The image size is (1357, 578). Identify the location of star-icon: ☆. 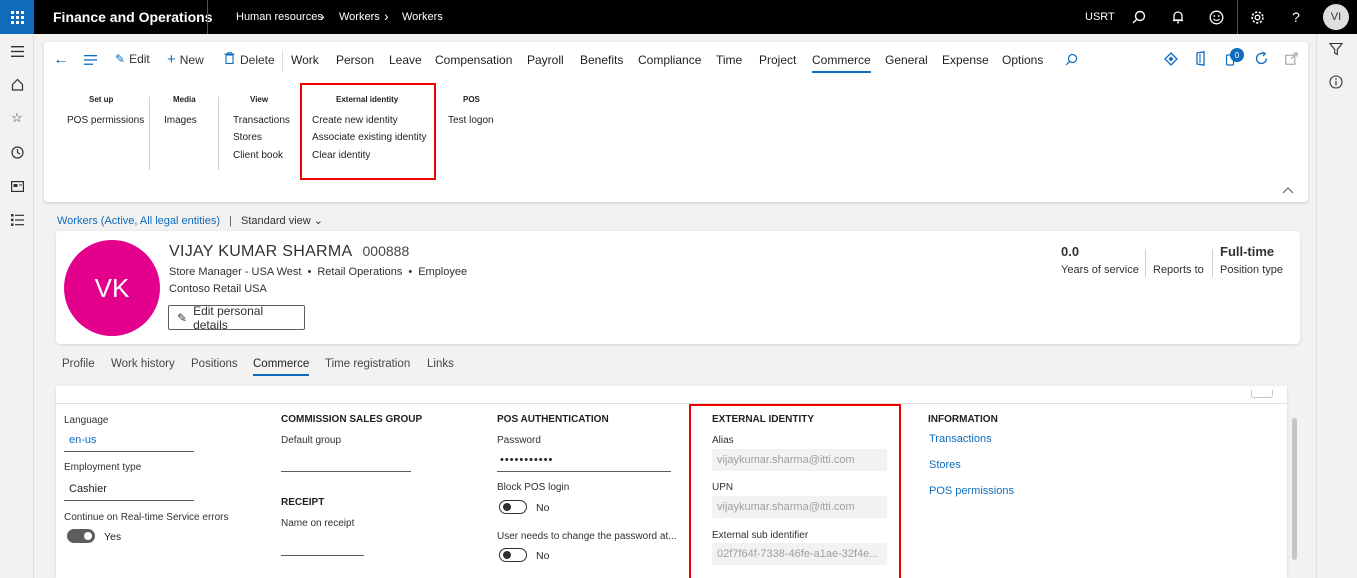
(17, 118).